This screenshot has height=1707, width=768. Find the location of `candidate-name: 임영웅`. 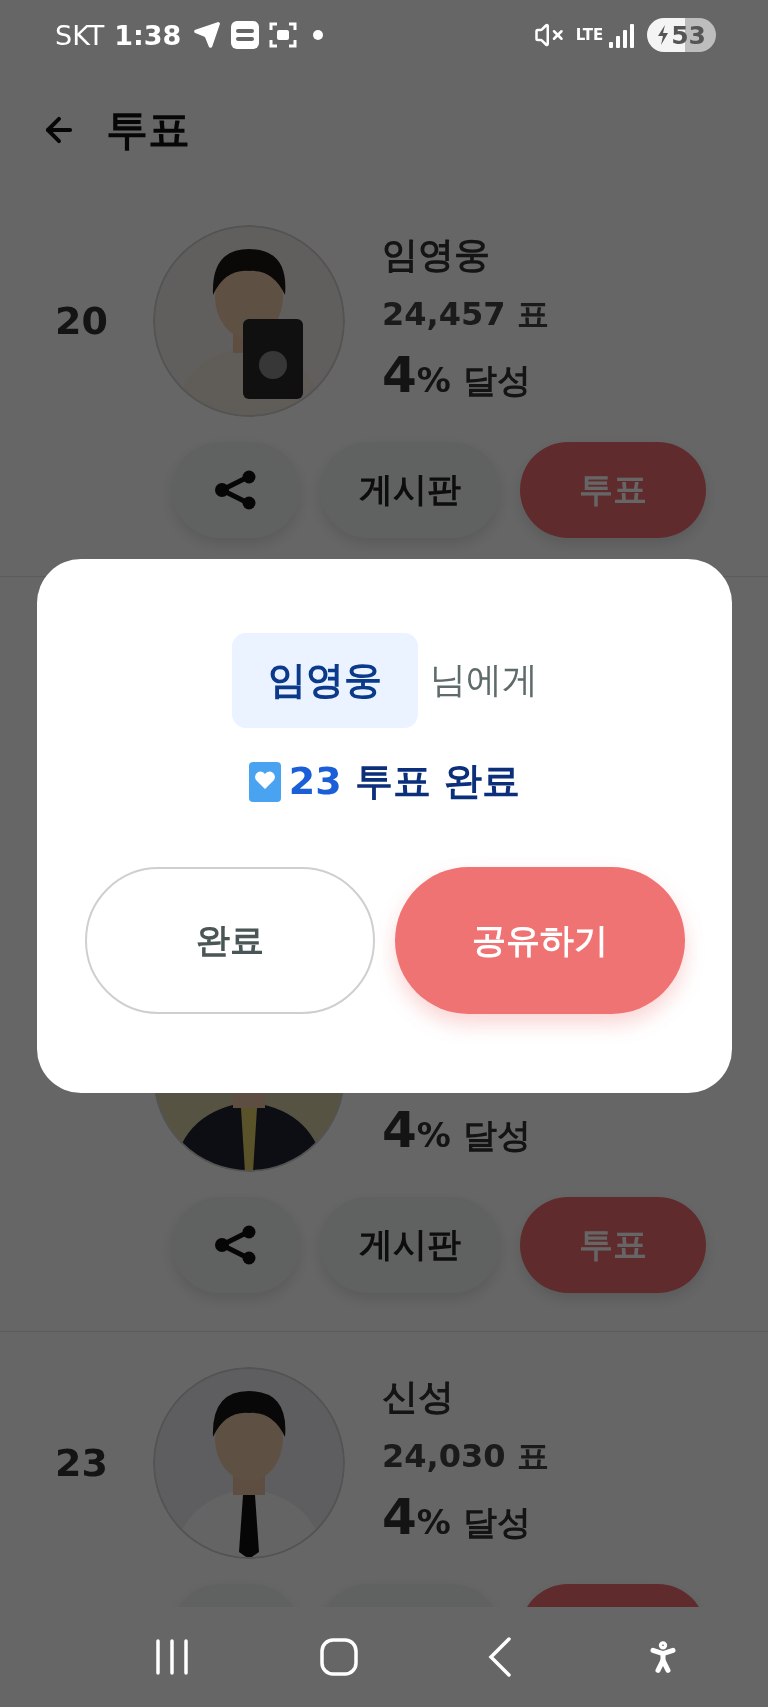

candidate-name: 임영웅 is located at coordinates (436, 254).